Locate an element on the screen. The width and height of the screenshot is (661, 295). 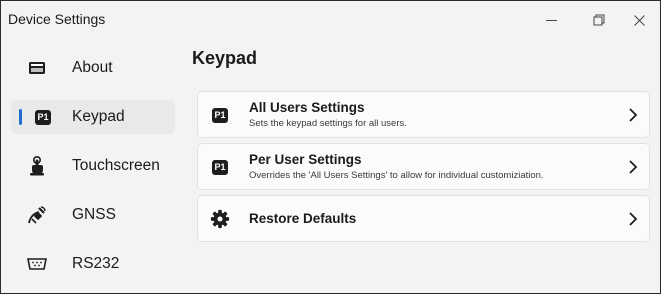
info-card-icon is located at coordinates (37, 68).